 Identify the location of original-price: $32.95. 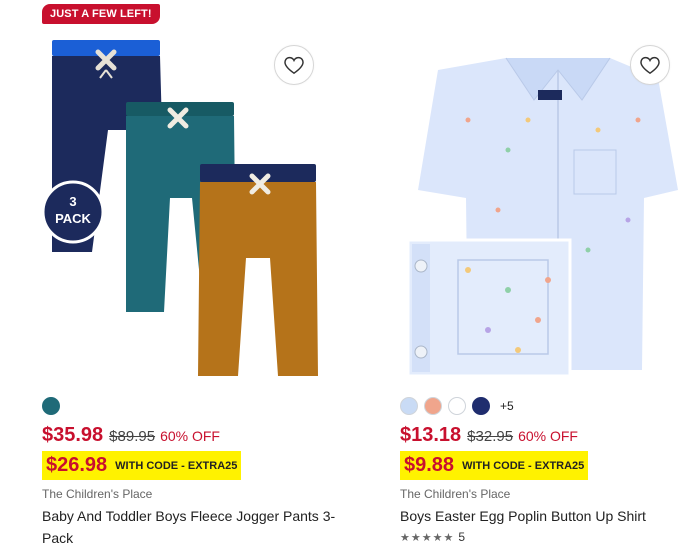
(490, 436).